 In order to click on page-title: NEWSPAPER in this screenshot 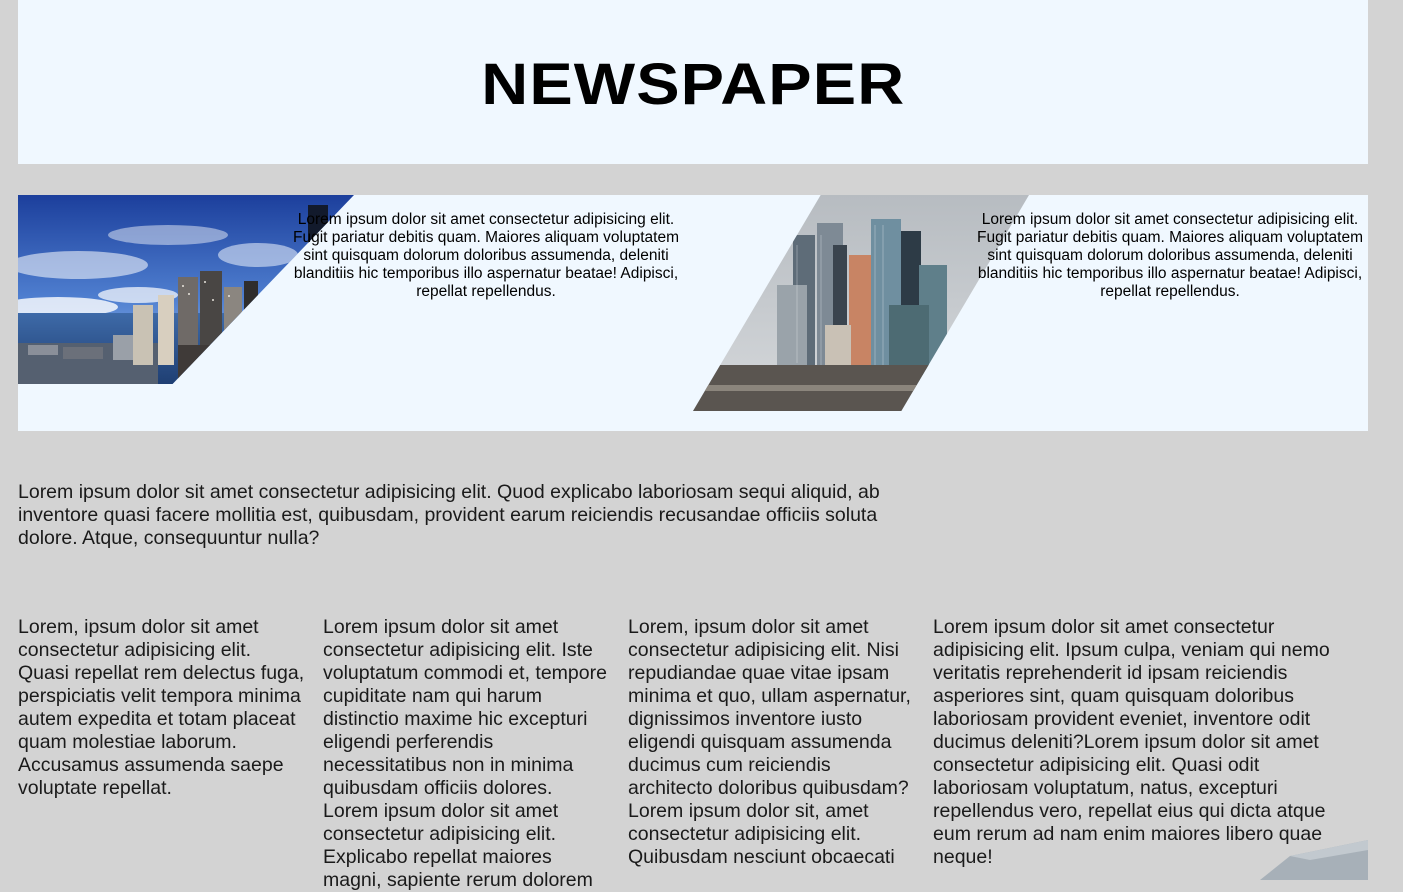, I will do `click(693, 84)`.